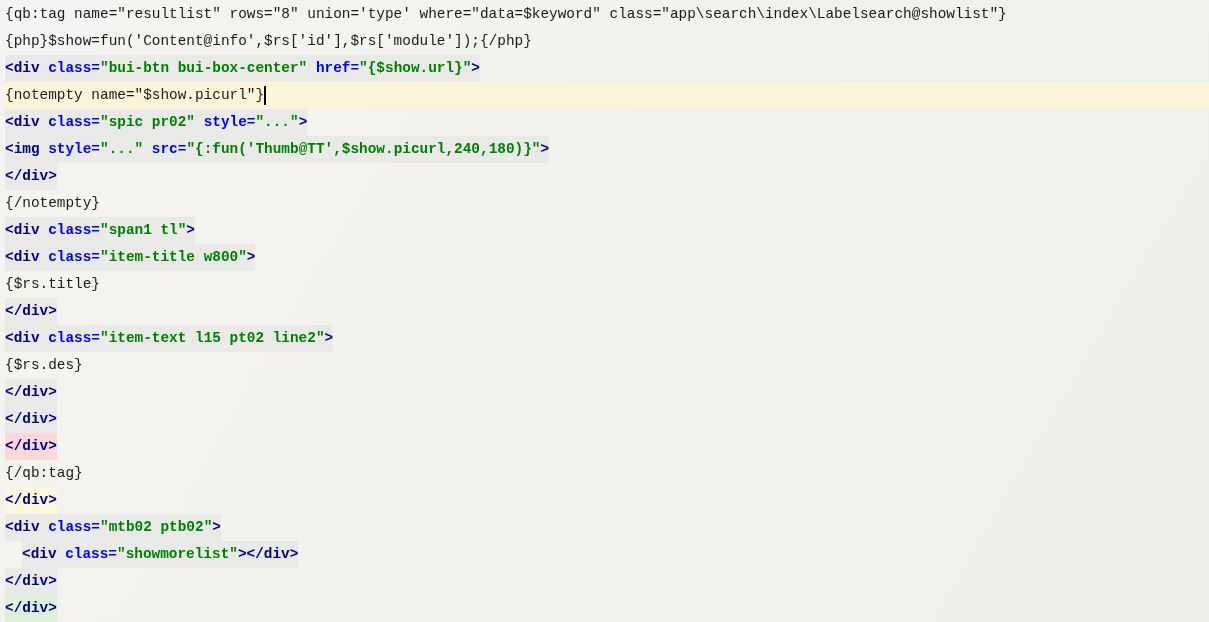 Image resolution: width=1209 pixels, height=622 pixels. I want to click on code-line: {/notempty}, so click(52, 203).